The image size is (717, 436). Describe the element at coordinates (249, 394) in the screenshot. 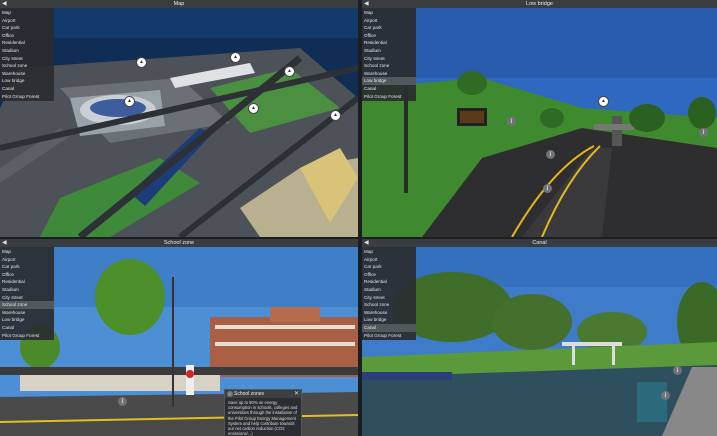

I see `popup-title: School zones` at that location.